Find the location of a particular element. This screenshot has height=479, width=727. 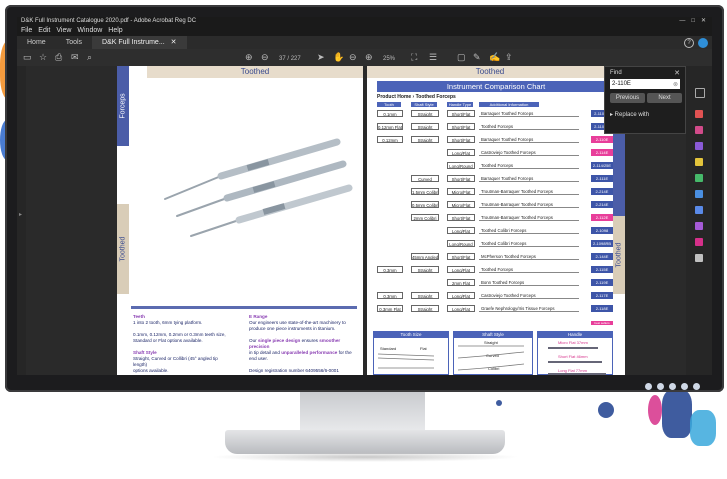

tooth-size-illustration is located at coordinates (406, 361).